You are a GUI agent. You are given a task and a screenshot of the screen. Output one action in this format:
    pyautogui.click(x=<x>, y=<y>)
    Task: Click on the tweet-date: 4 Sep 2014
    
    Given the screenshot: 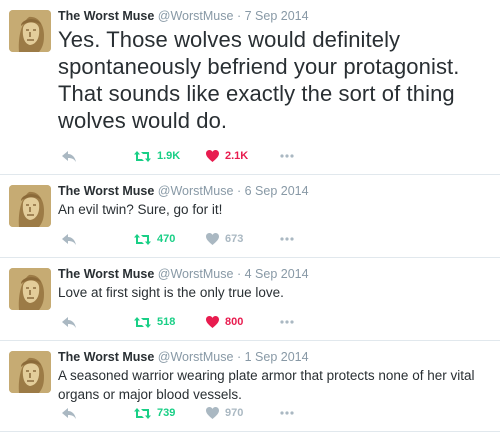 What is the action you would take?
    pyautogui.click(x=277, y=274)
    